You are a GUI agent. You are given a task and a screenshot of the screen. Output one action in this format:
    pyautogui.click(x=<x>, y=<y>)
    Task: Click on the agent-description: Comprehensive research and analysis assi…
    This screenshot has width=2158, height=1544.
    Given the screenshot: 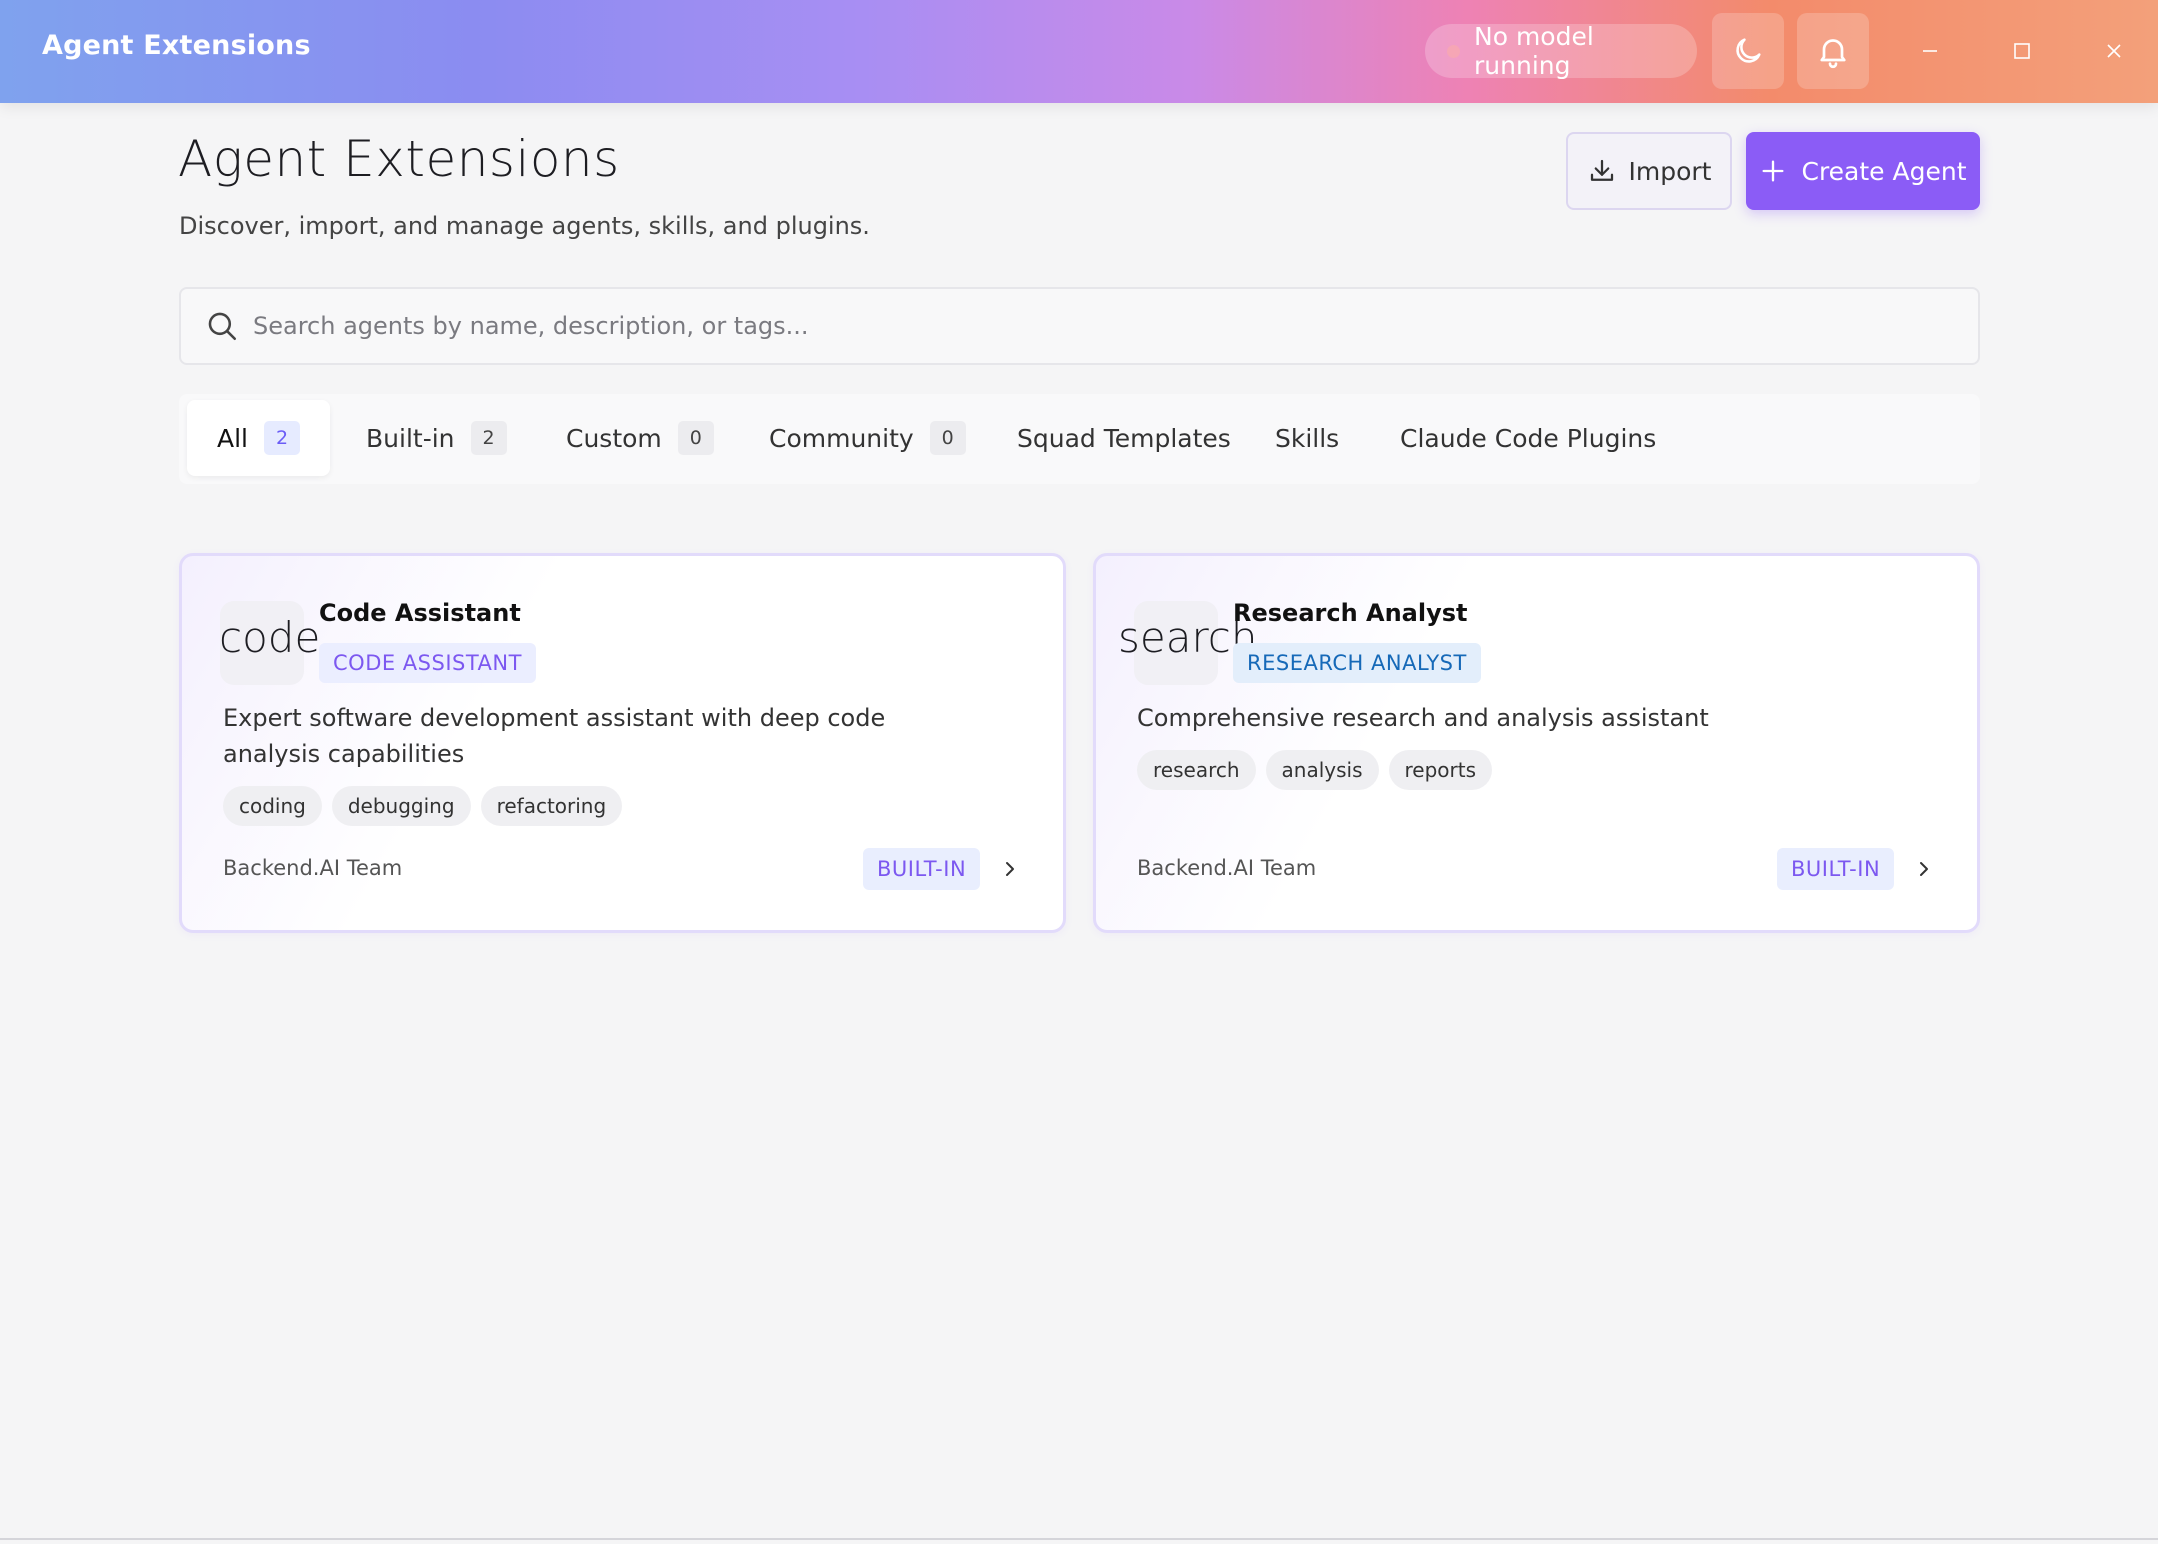 What is the action you would take?
    pyautogui.click(x=1423, y=718)
    